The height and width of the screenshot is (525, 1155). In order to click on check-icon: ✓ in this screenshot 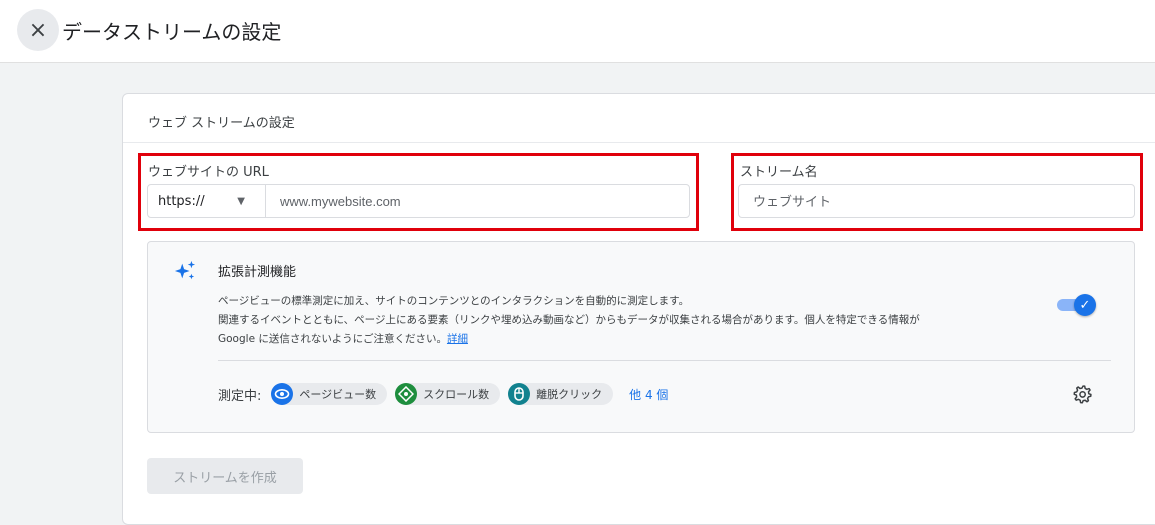, I will do `click(1085, 305)`.